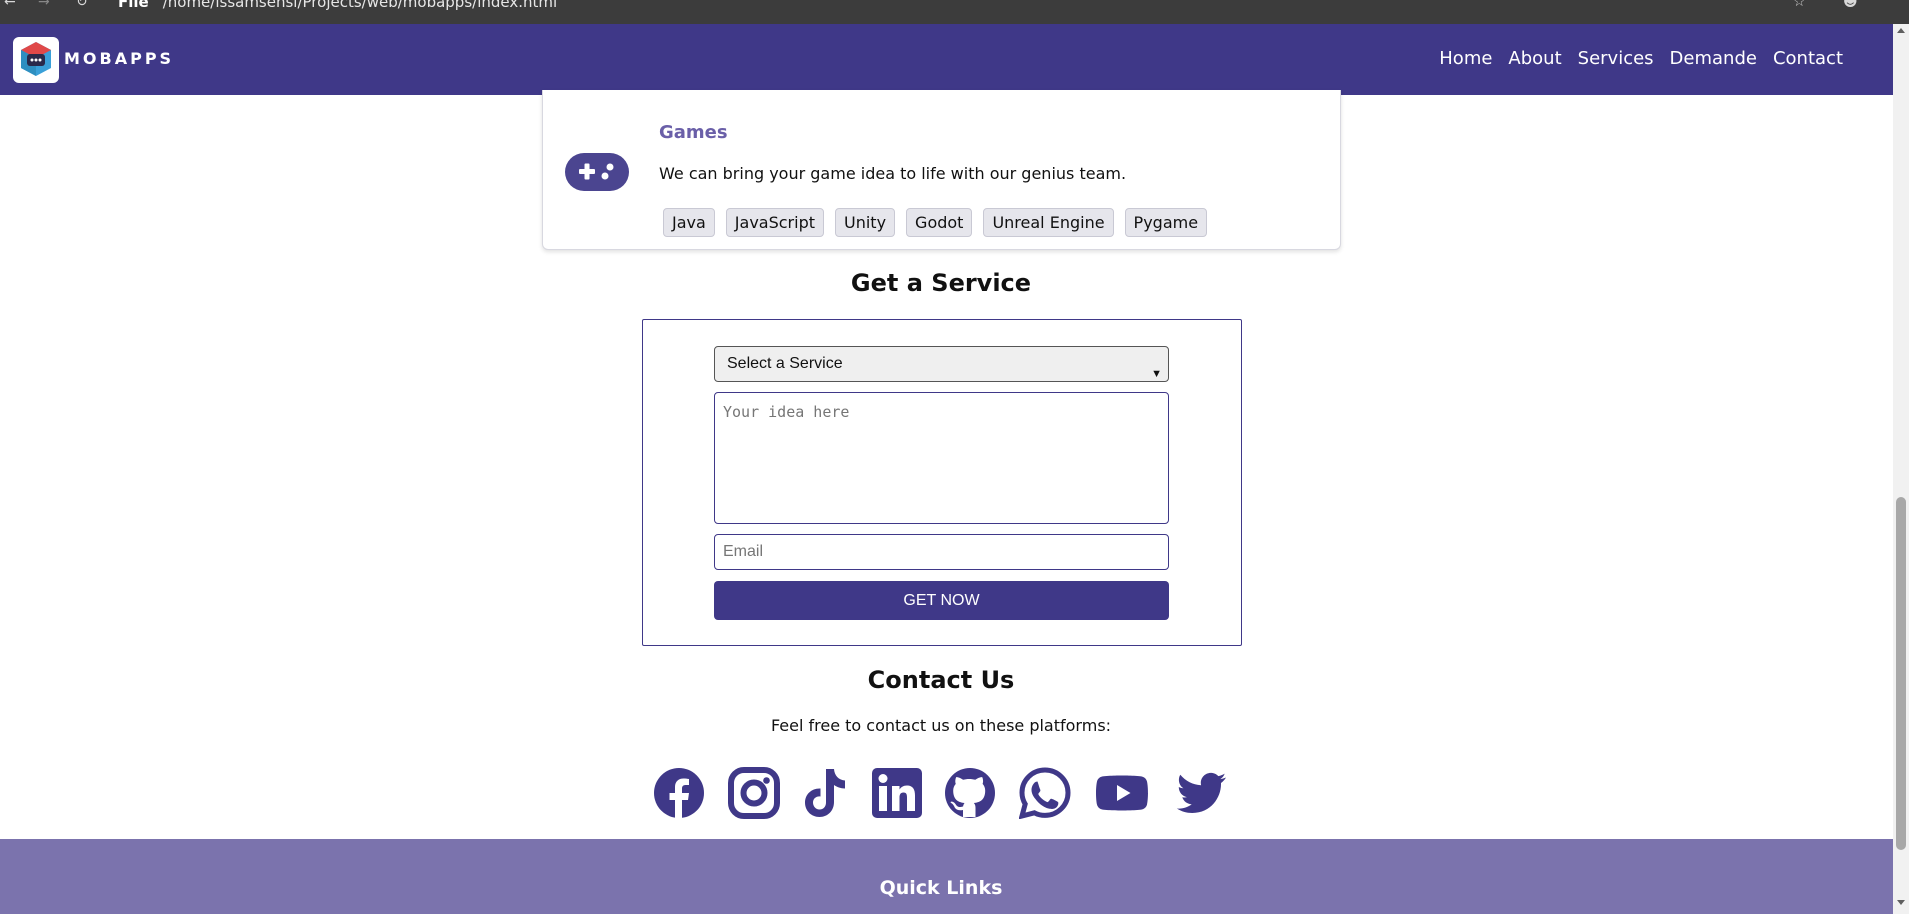  Describe the element at coordinates (941, 458) in the screenshot. I see `idea-textarea: Your idea here` at that location.